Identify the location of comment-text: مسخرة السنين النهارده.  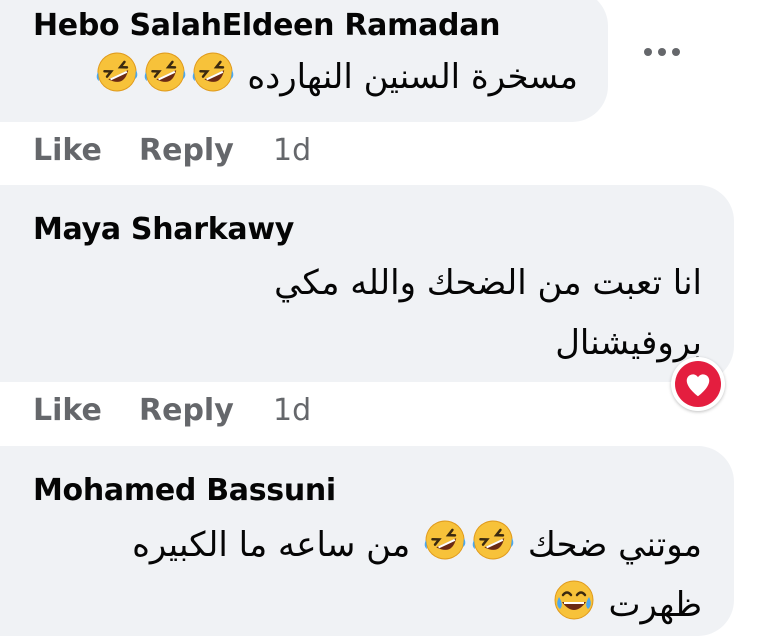
(335, 77).